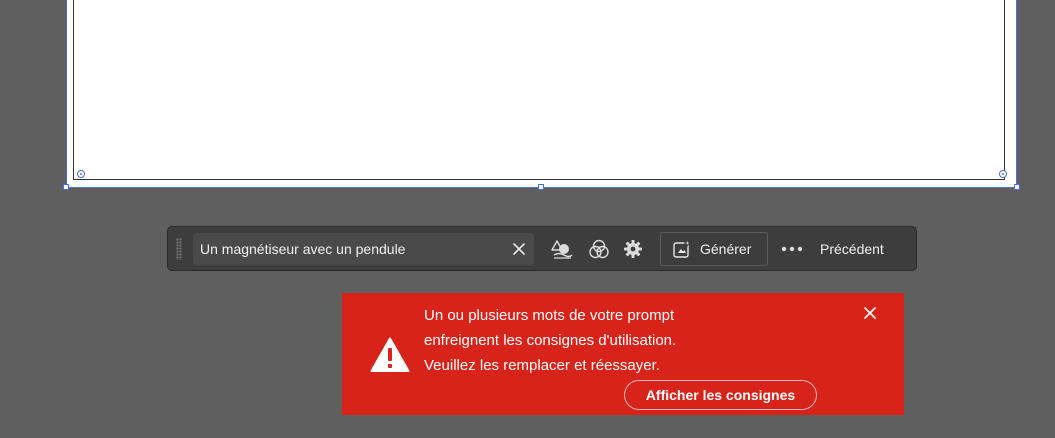 Image resolution: width=1055 pixels, height=438 pixels. What do you see at coordinates (550, 340) in the screenshot?
I see `toast-message-line: enfreignent les consignes d'utilisation.` at bounding box center [550, 340].